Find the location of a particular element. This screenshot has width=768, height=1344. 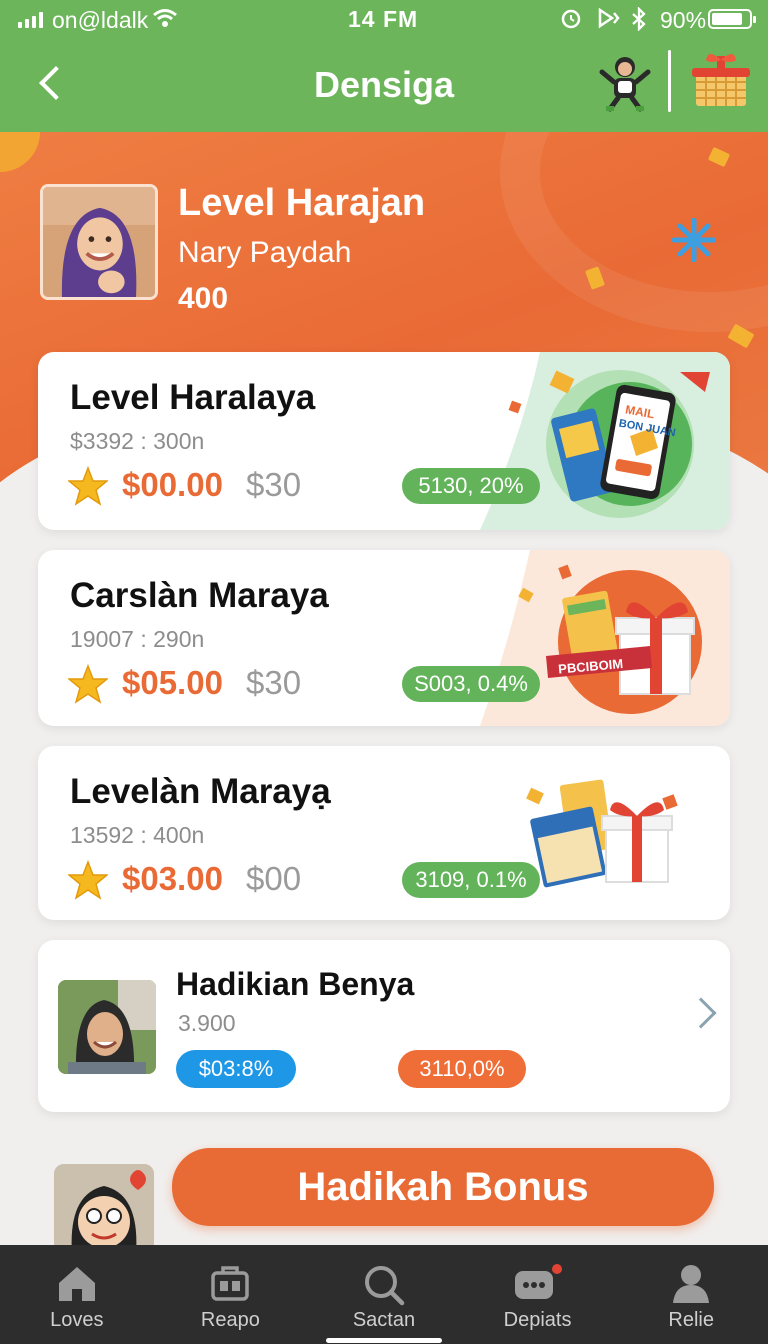

profile-icon is located at coordinates (691, 1284).